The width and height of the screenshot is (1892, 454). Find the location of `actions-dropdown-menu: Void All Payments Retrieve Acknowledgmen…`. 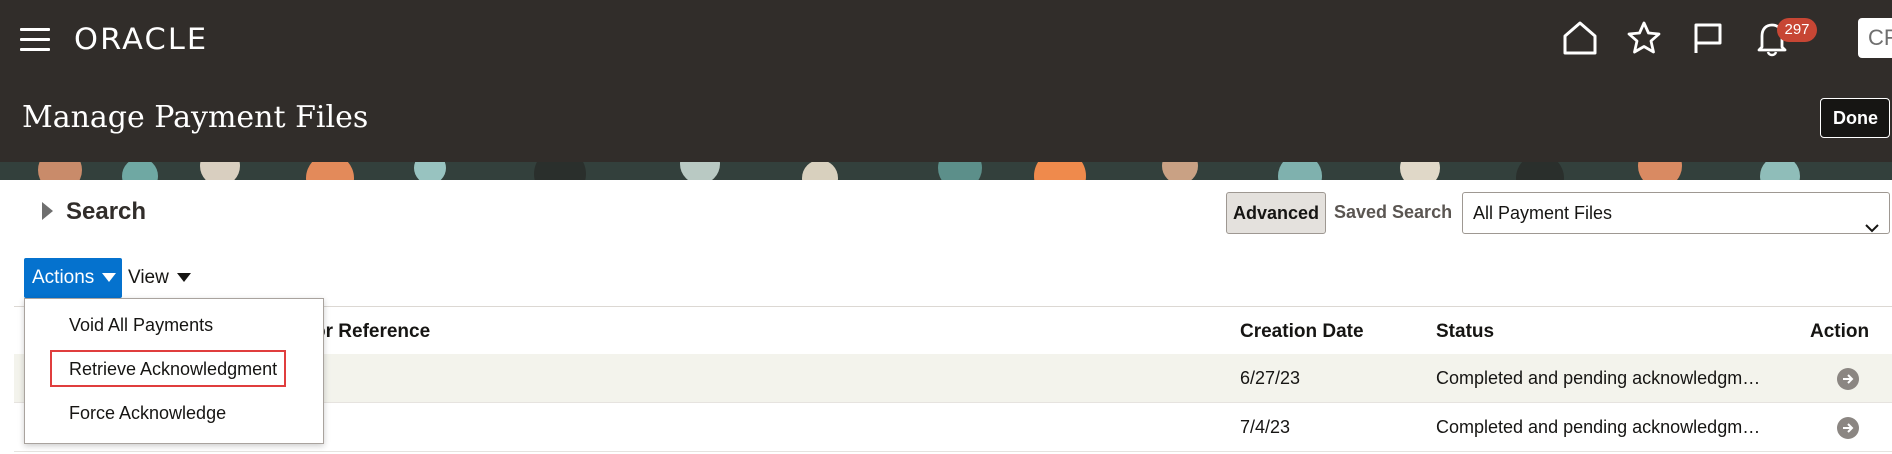

actions-dropdown-menu: Void All Payments Retrieve Acknowledgmen… is located at coordinates (174, 371).